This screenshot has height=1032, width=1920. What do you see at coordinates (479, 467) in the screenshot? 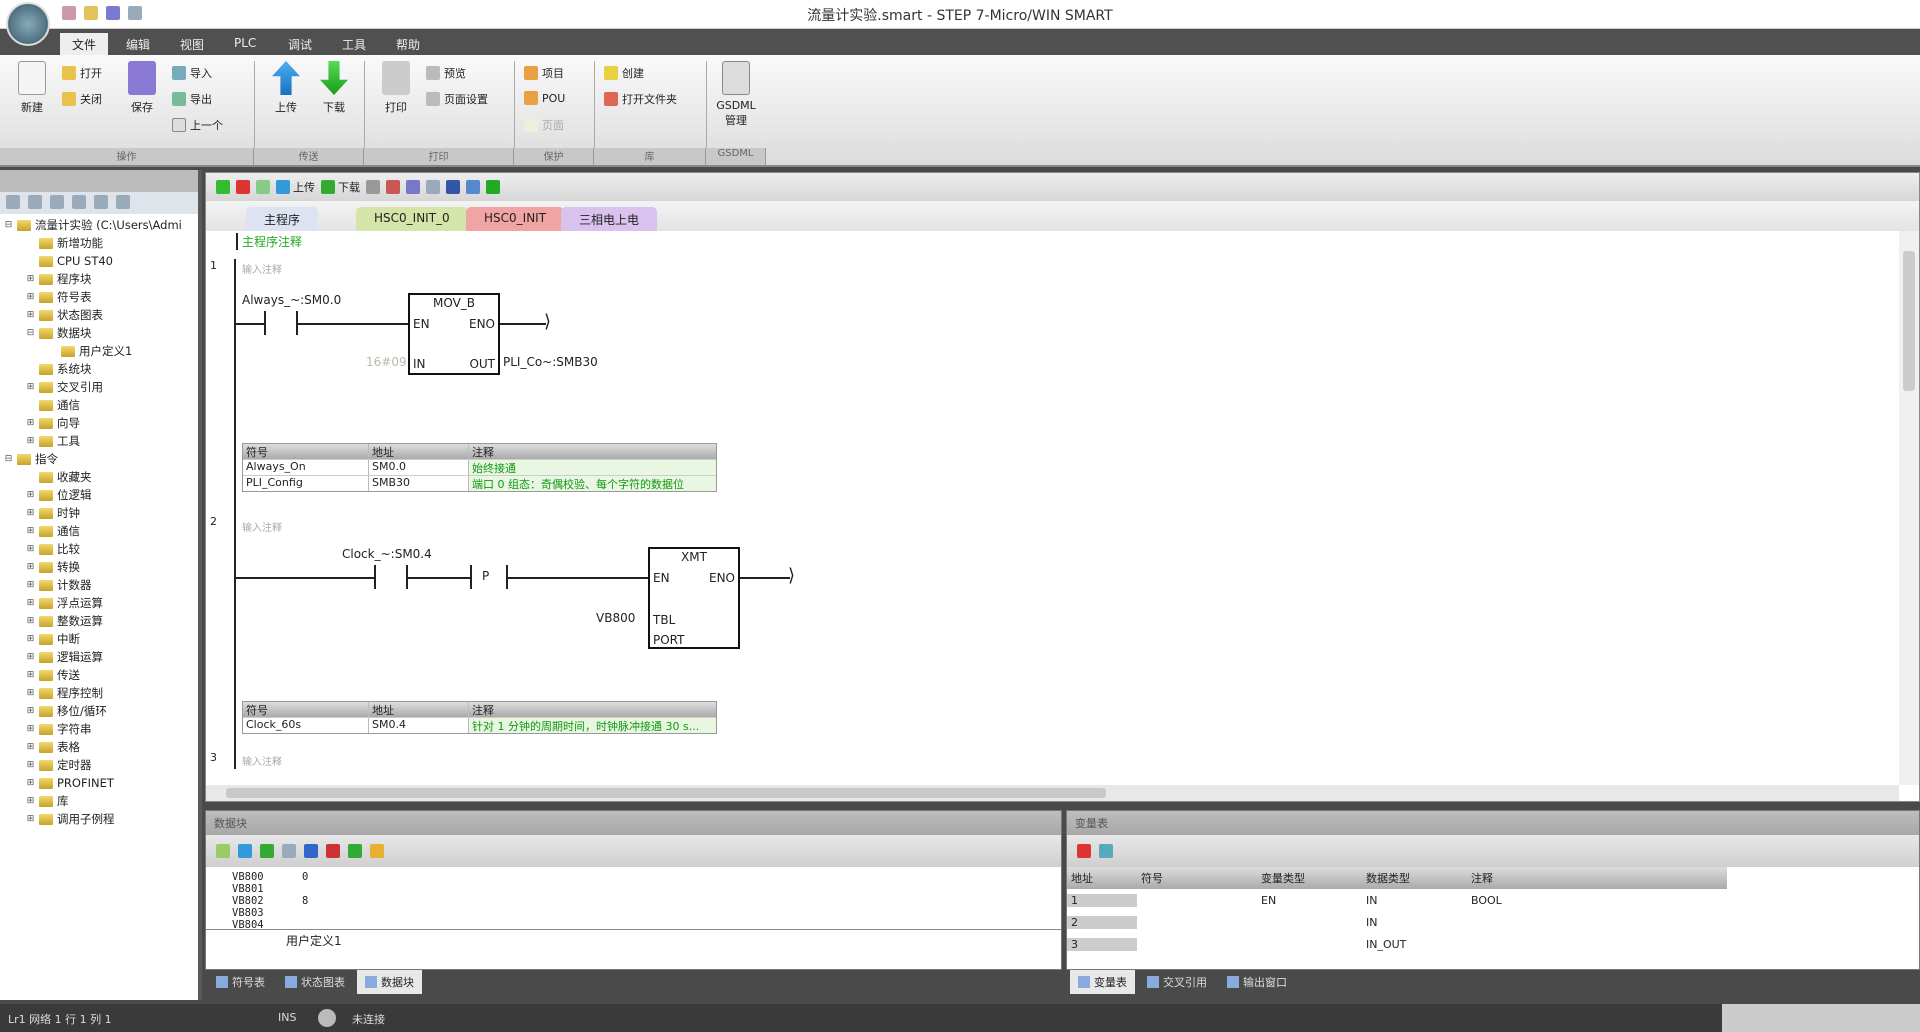
I see `table-row: Always_On SM0.0 始终接通` at bounding box center [479, 467].